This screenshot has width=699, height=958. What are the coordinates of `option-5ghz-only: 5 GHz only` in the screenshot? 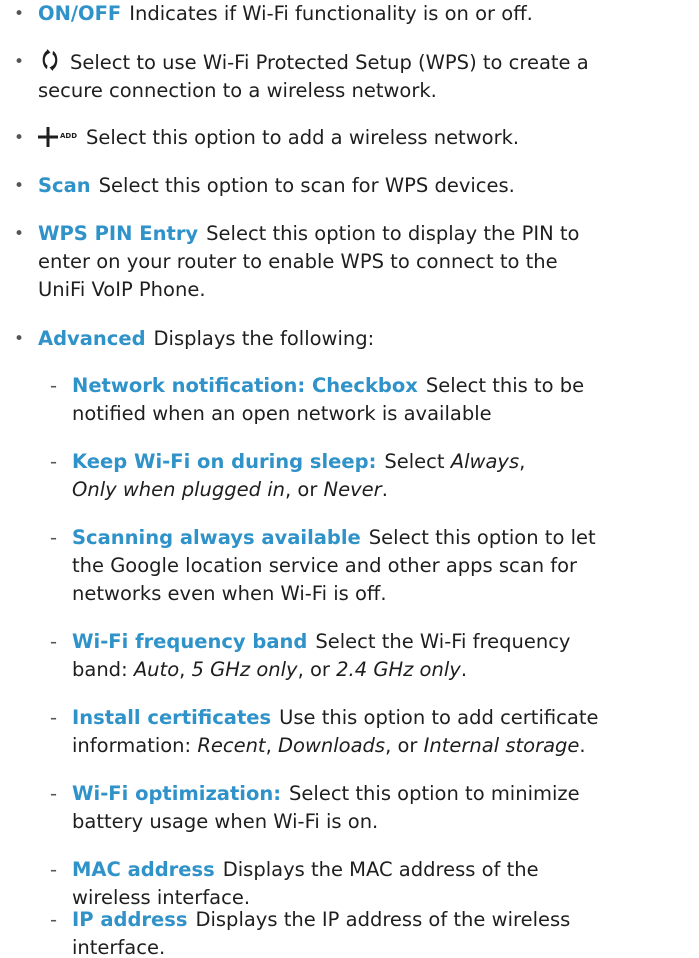 It's located at (244, 669).